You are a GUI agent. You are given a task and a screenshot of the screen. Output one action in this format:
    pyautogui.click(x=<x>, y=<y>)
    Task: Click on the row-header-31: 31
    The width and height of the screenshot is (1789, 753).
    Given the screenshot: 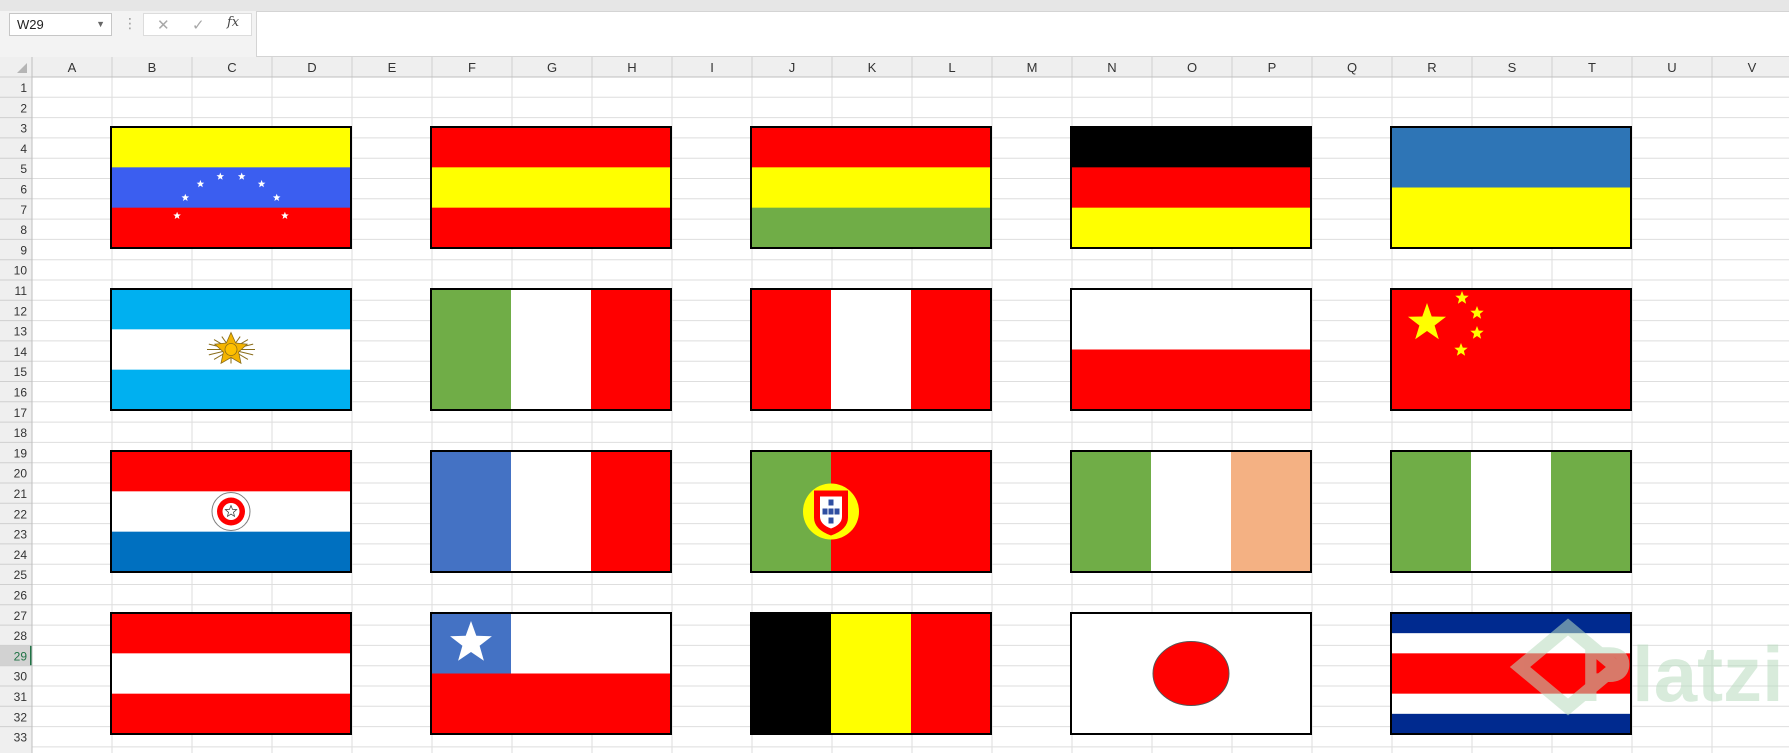 What is the action you would take?
    pyautogui.click(x=21, y=697)
    